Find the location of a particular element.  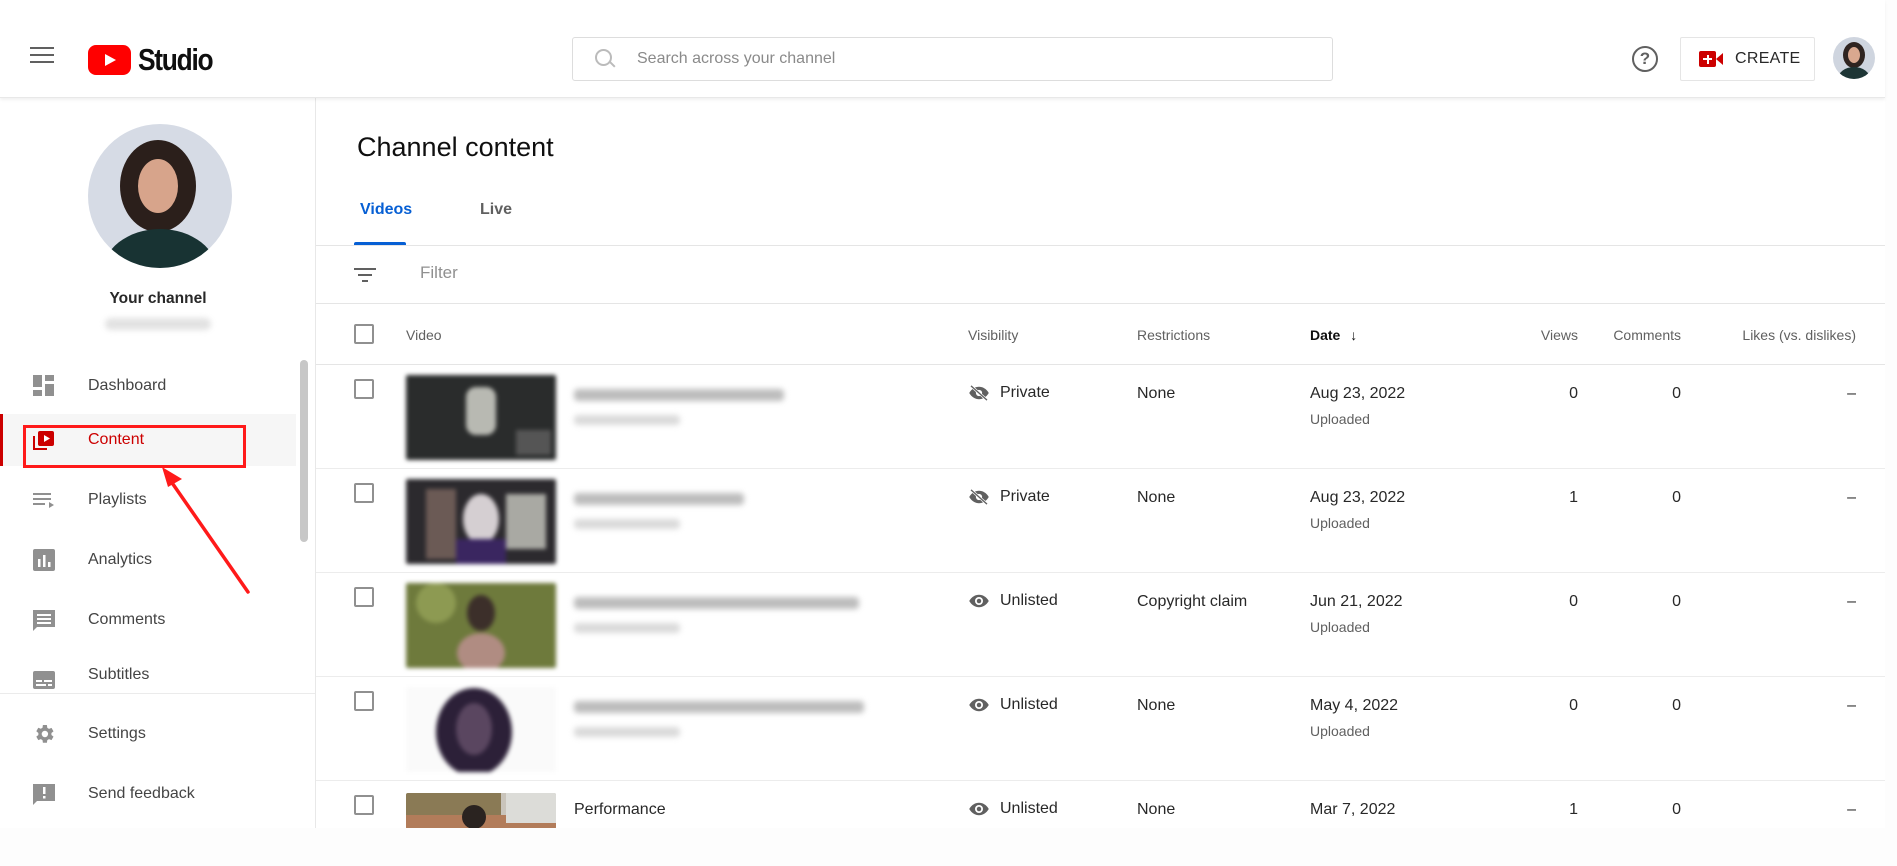

nav-label: Dashboard is located at coordinates (127, 385).